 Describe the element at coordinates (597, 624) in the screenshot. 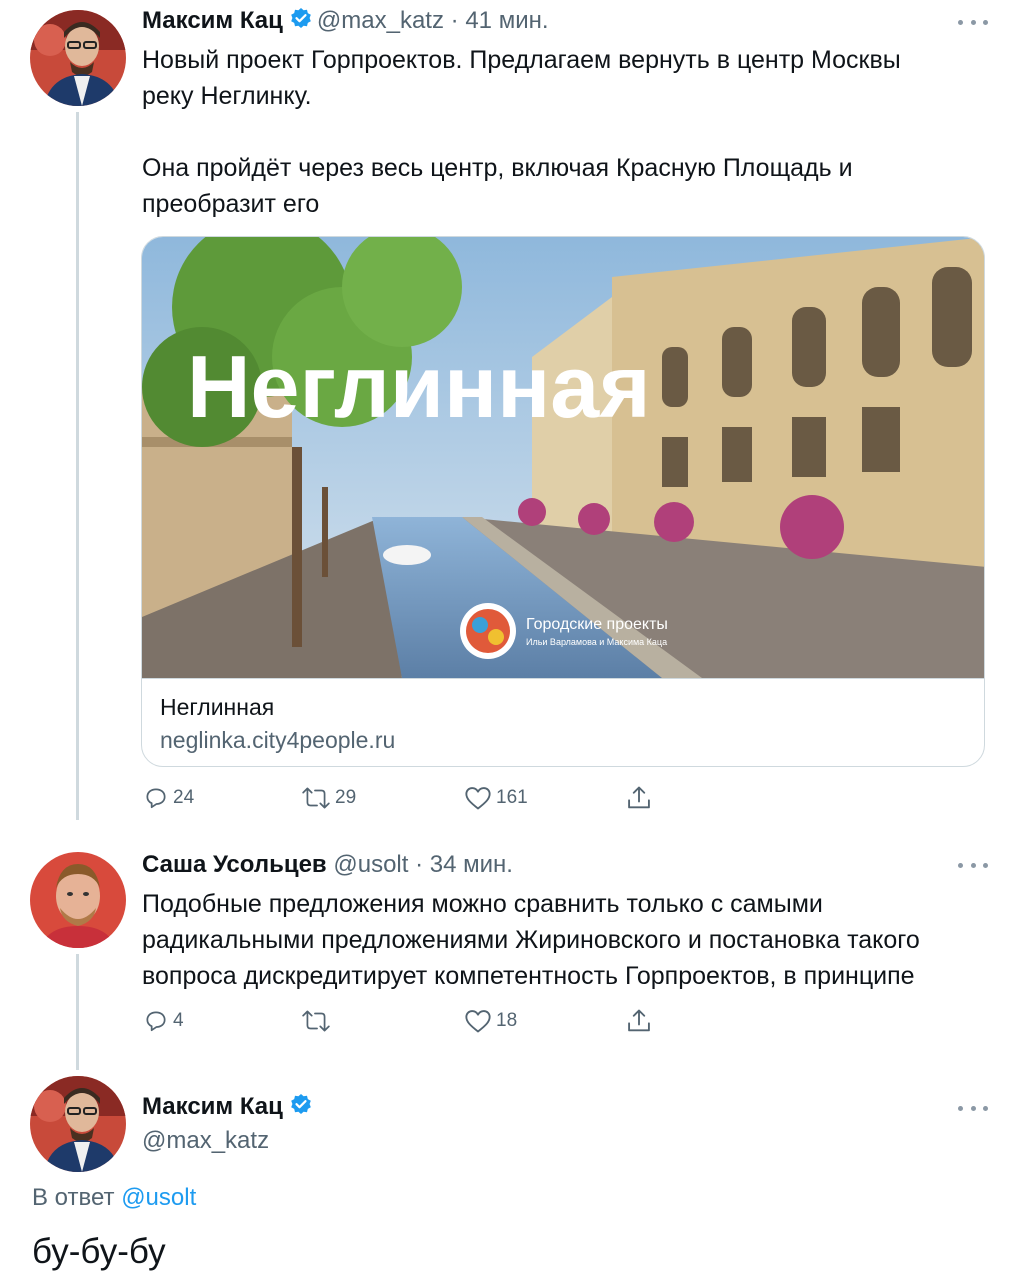

I see `logo-text: Городские проекты` at that location.